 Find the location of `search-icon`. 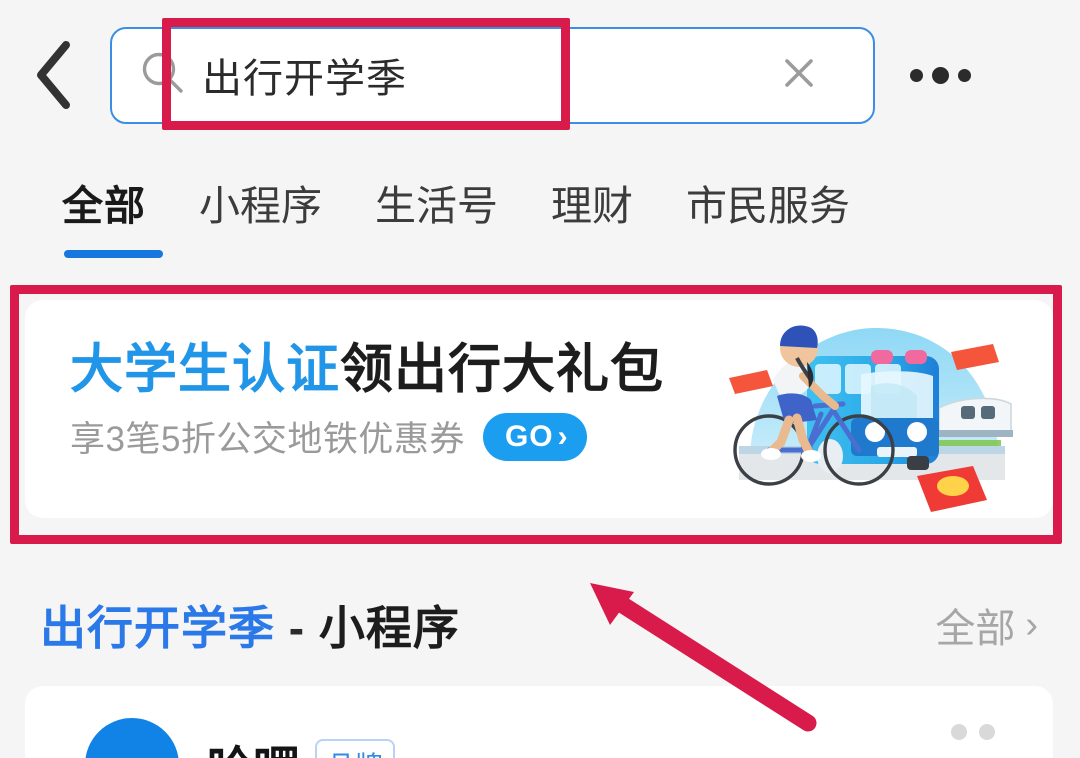

search-icon is located at coordinates (163, 75).